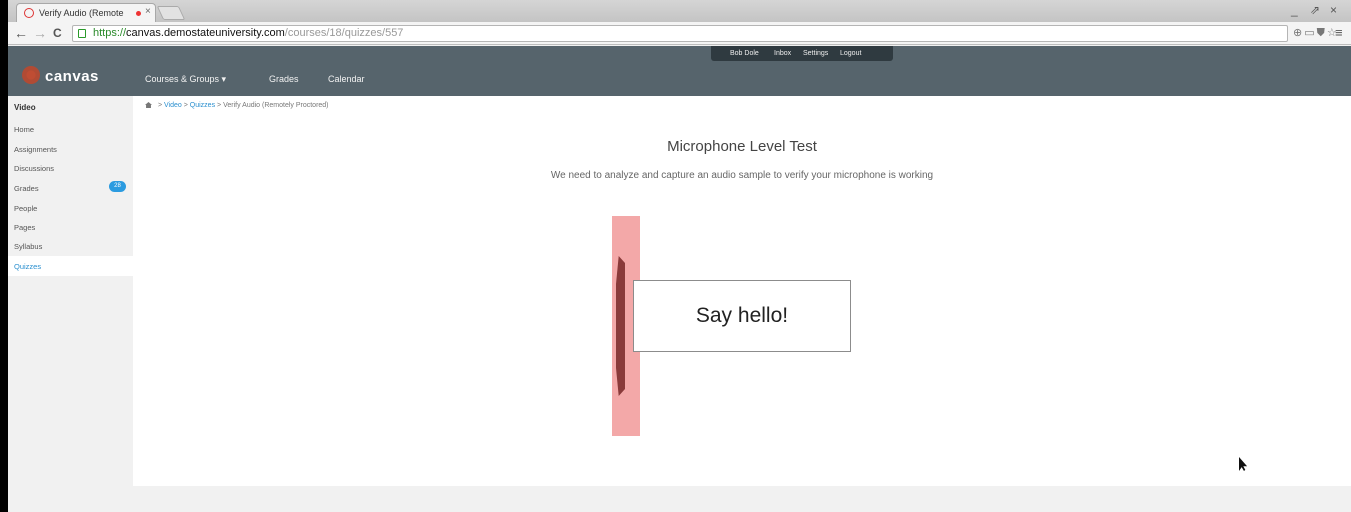  Describe the element at coordinates (1333, 10) in the screenshot. I see `window-close-icon: ×` at that location.